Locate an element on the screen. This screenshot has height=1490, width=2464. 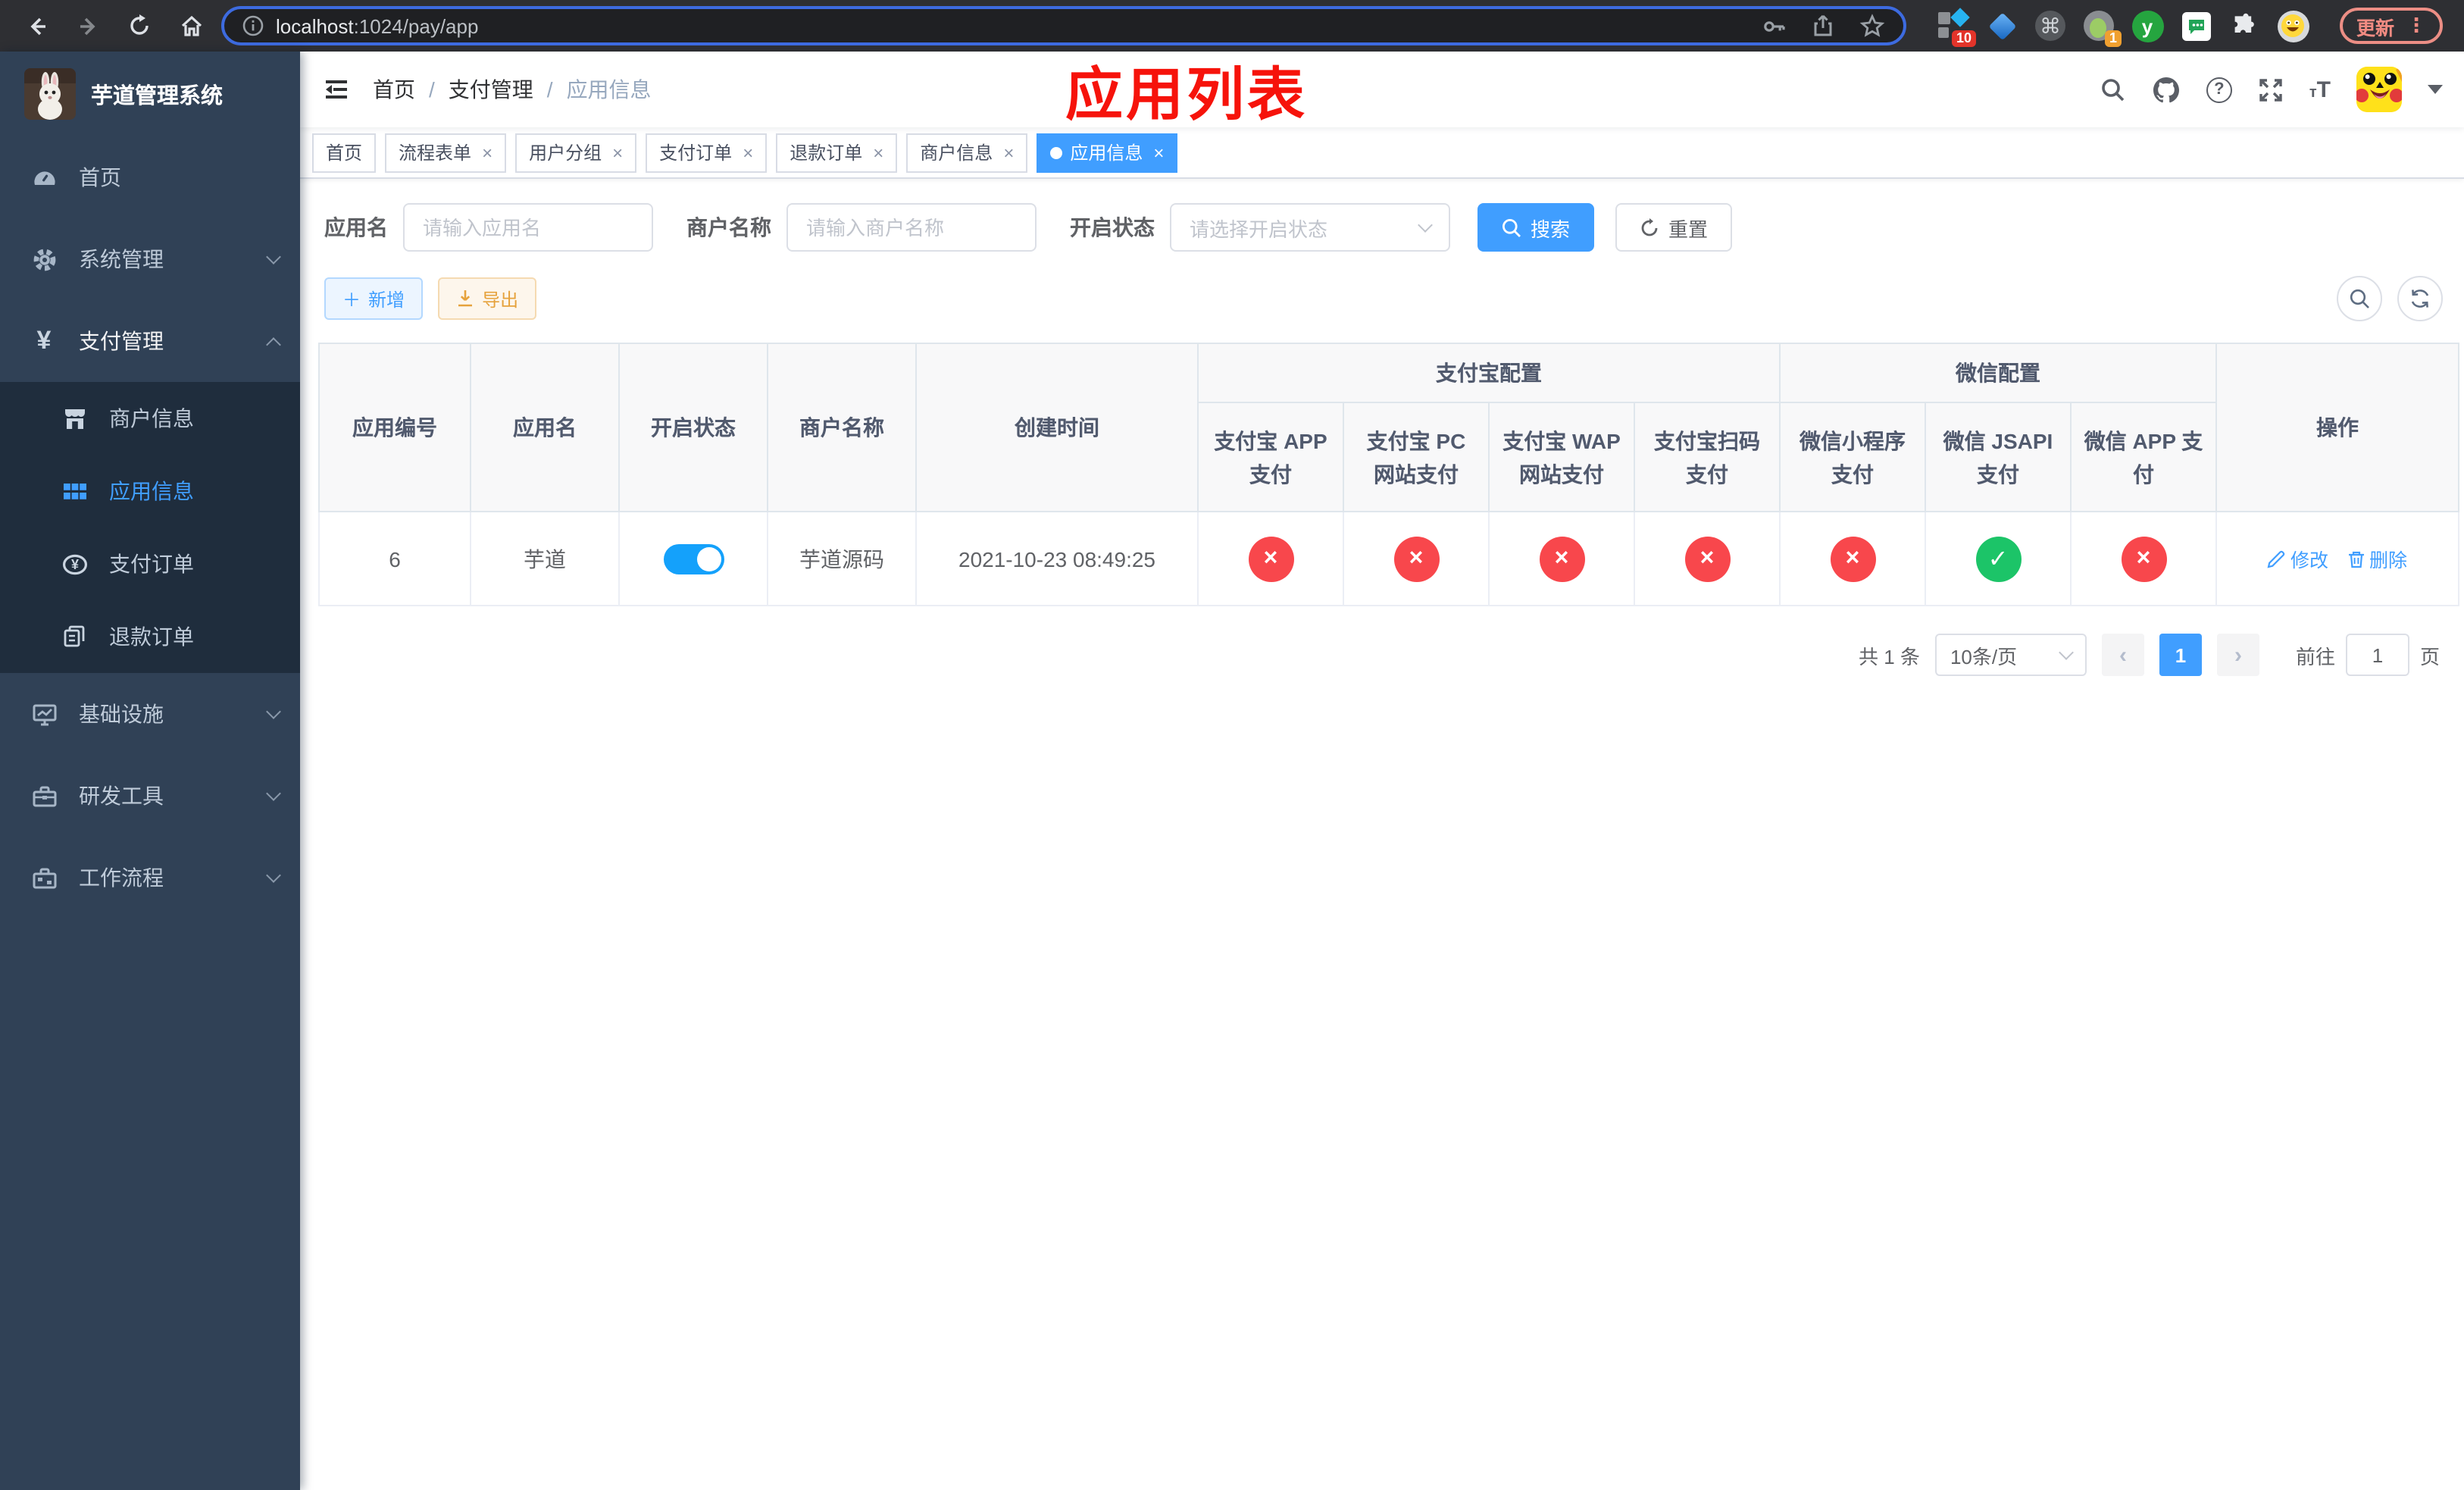
ext-monkey-badge: 10 is located at coordinates (1963, 38).